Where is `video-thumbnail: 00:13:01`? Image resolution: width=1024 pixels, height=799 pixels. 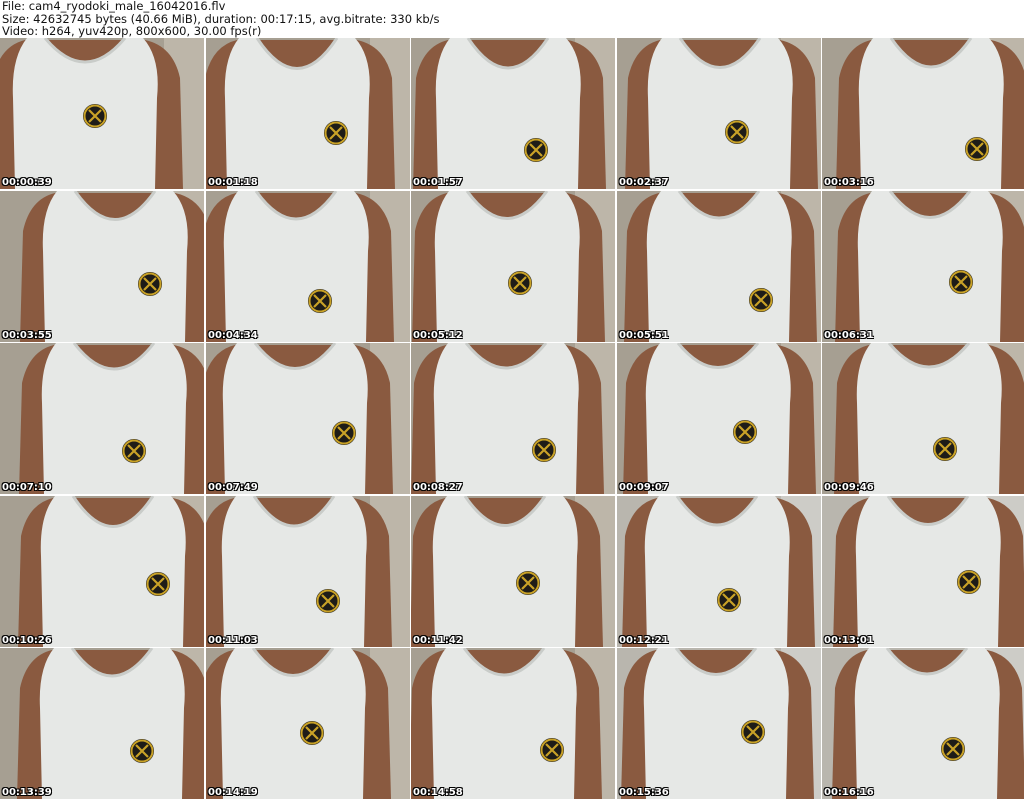
video-thumbnail: 00:13:01 is located at coordinates (923, 571).